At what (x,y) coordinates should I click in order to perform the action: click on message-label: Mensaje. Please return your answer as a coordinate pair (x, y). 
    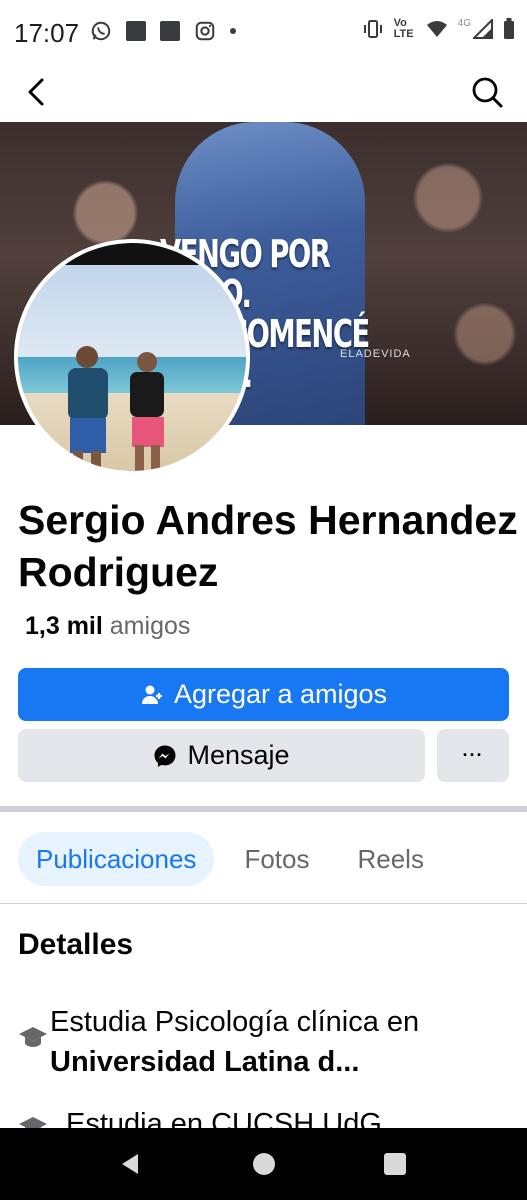
    Looking at the image, I should click on (238, 755).